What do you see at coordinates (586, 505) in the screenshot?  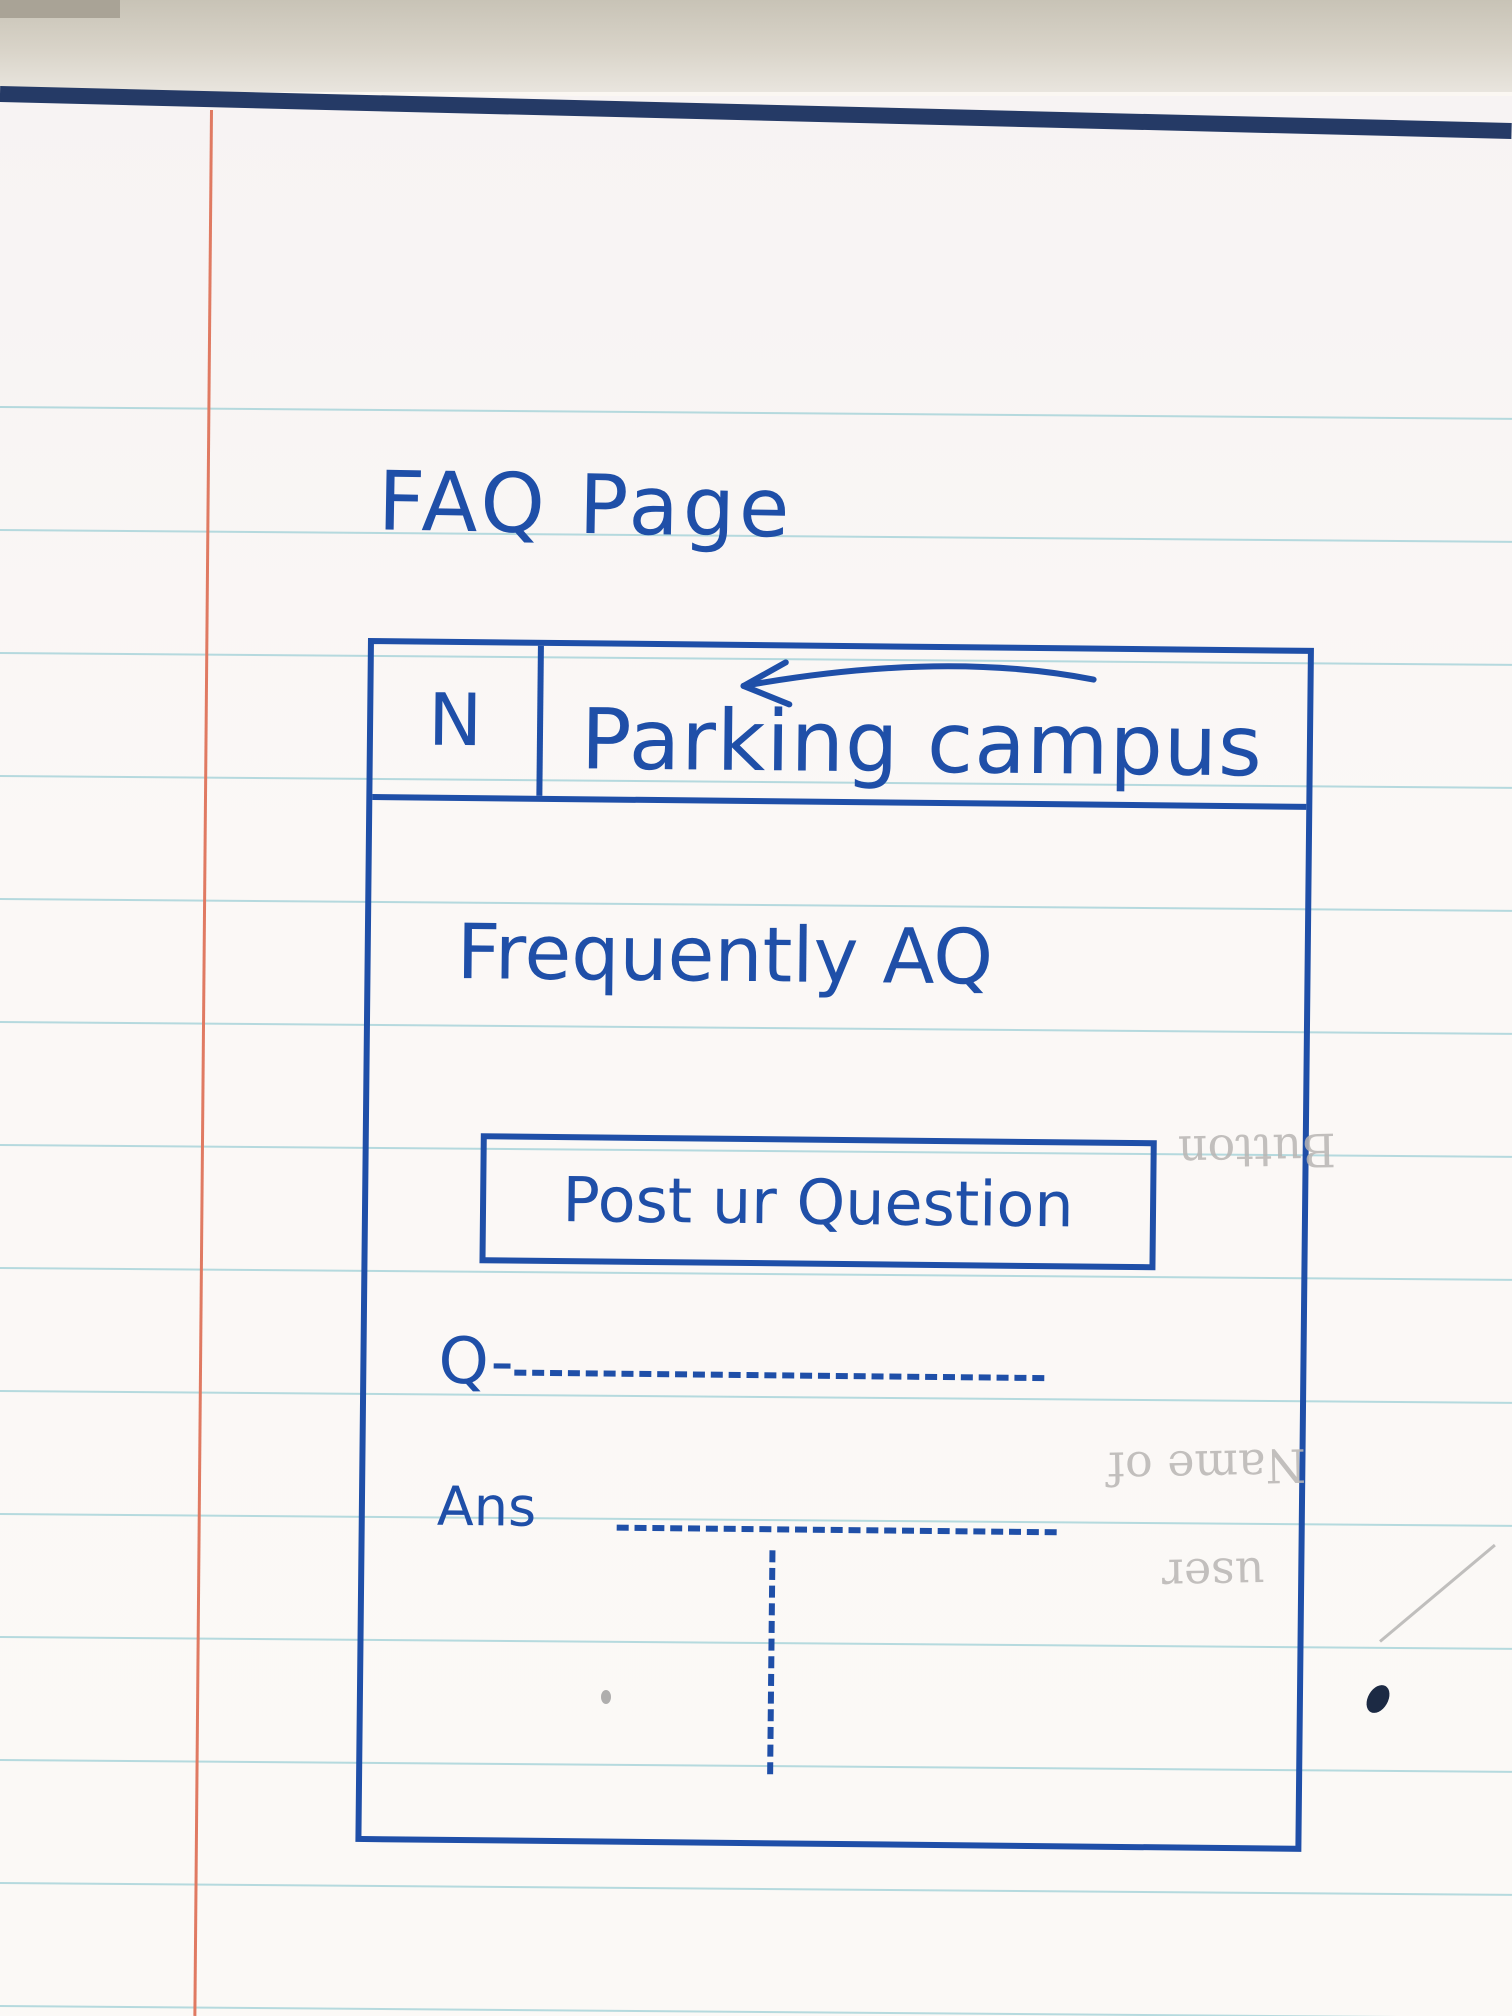 I see `page-title: FAQ Page` at bounding box center [586, 505].